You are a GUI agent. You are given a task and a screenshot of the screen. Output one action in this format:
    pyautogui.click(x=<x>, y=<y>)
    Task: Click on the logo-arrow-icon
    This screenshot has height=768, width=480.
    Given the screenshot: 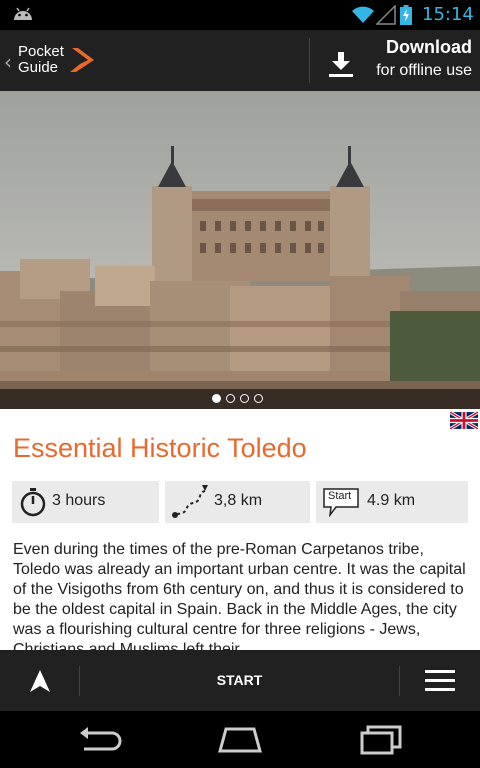 What is the action you would take?
    pyautogui.click(x=82, y=60)
    